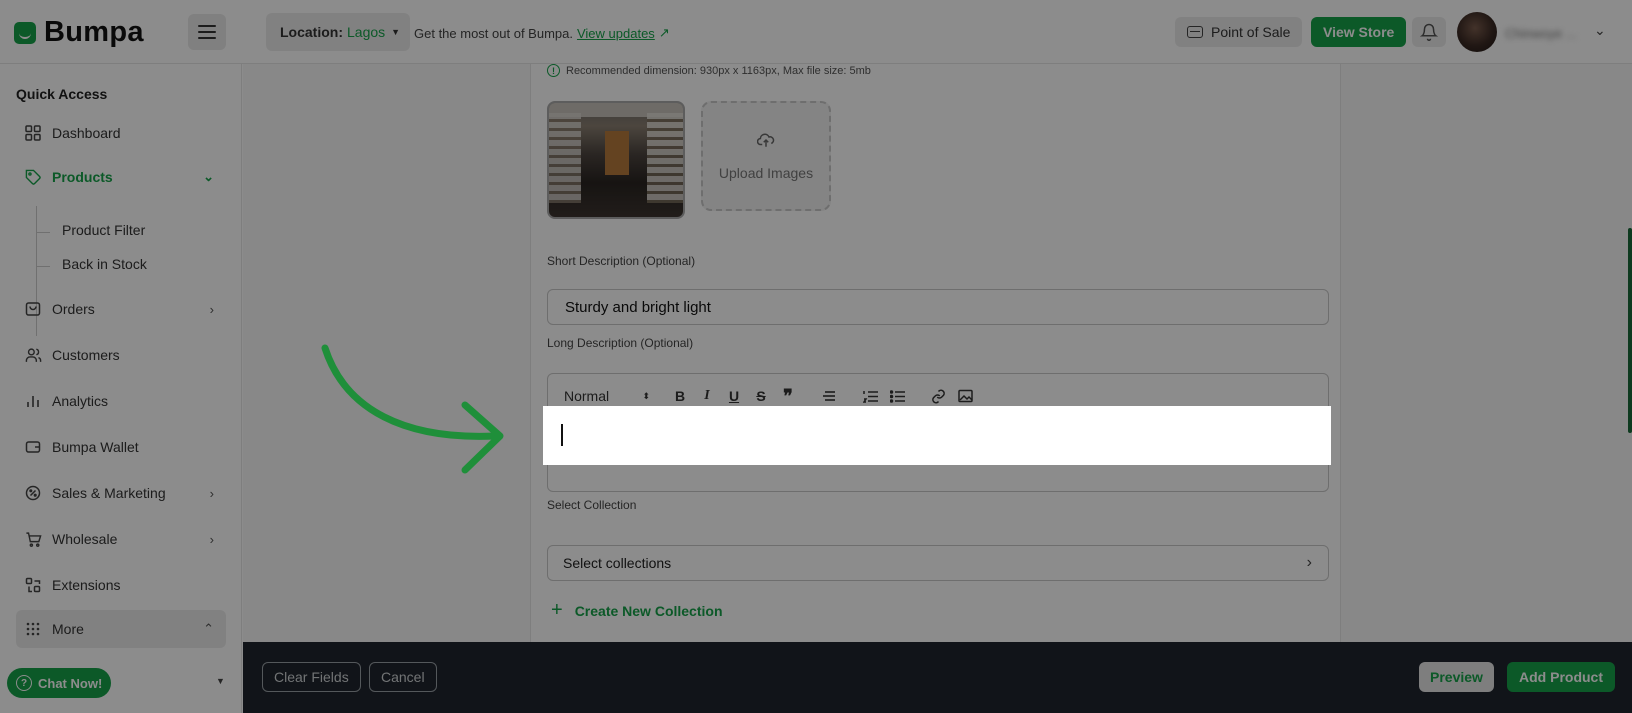 The width and height of the screenshot is (1632, 713). What do you see at coordinates (311, 677) in the screenshot?
I see `clear-fields-button: Clear Fields` at bounding box center [311, 677].